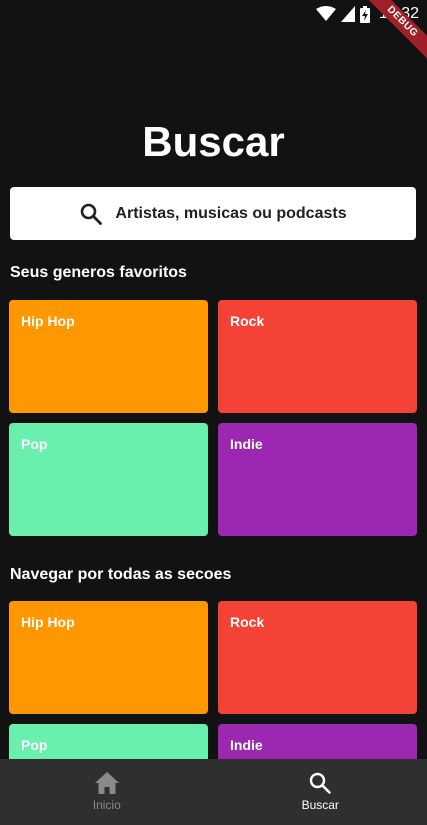 Image resolution: width=427 pixels, height=825 pixels. I want to click on bottom-nav: Inicio Buscar, so click(213, 792).